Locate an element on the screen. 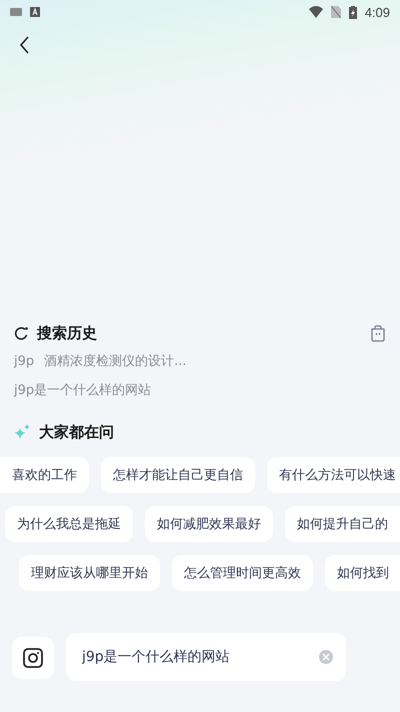 Image resolution: width=400 pixels, height=712 pixels. sparkle-icon is located at coordinates (22, 432).